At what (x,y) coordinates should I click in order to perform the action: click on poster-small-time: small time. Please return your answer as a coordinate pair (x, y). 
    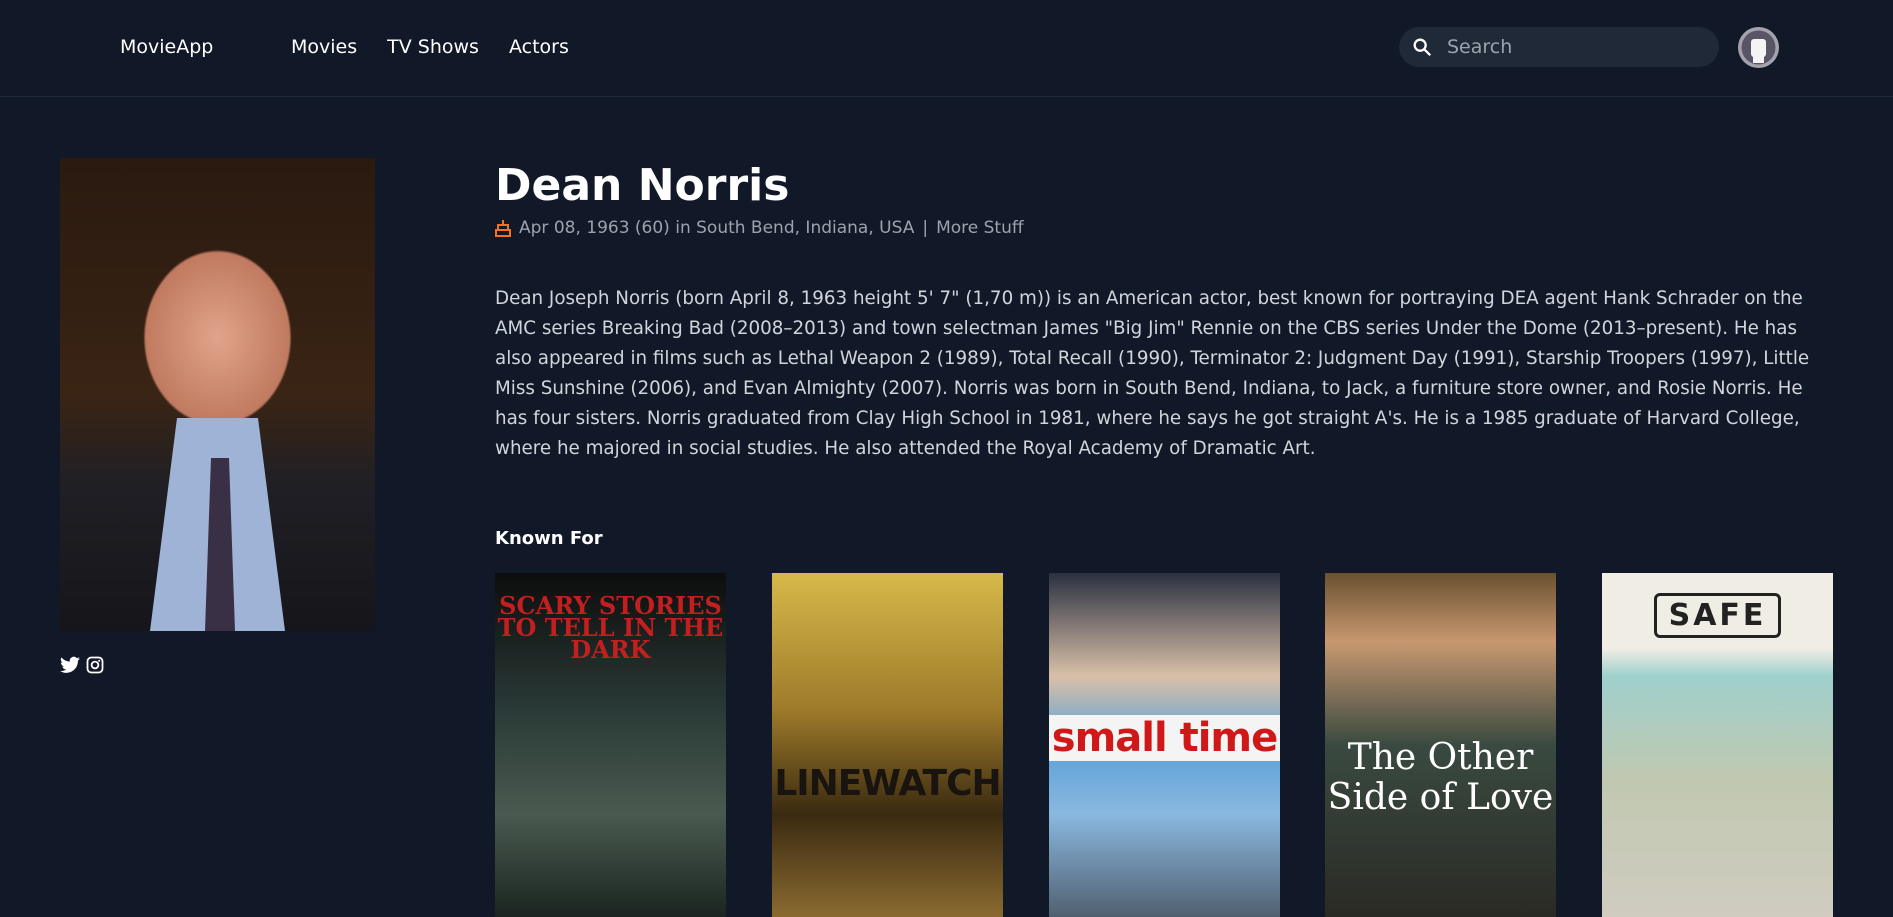
    Looking at the image, I should click on (1164, 745).